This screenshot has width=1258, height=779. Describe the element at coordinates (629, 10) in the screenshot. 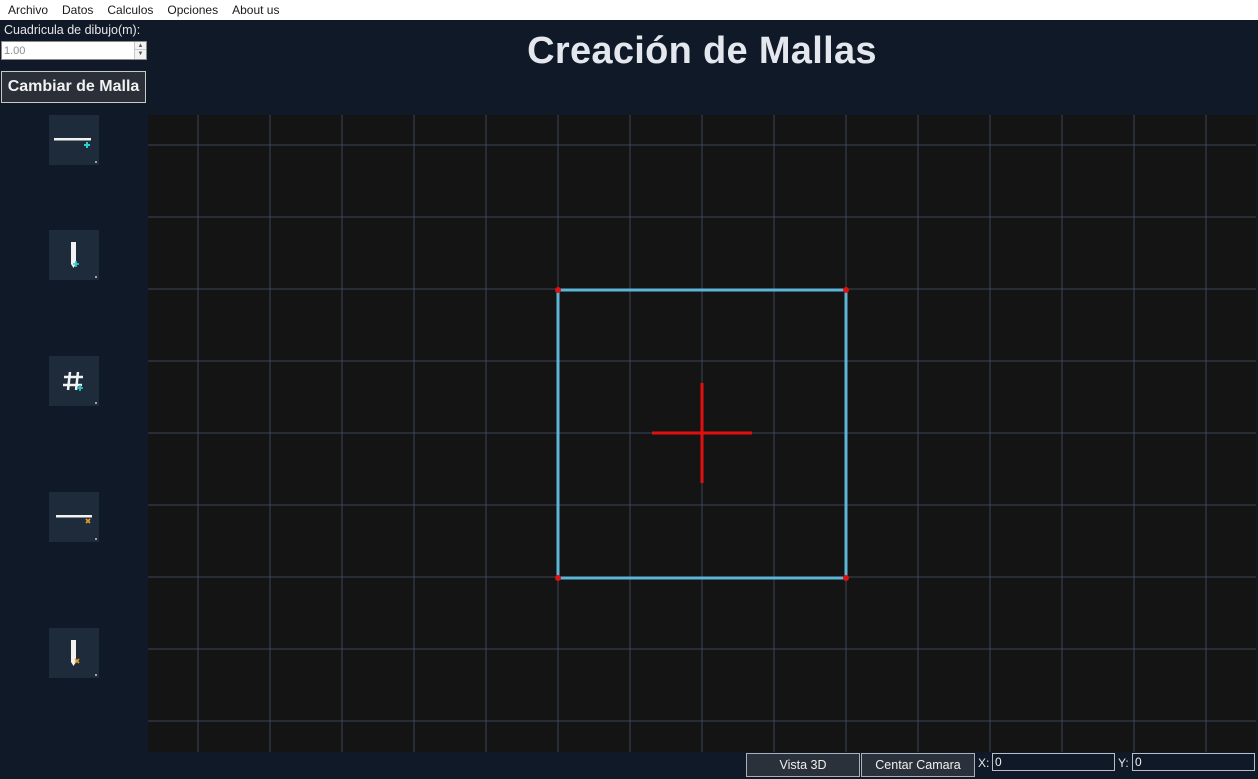

I see `menu-bar: Archivo Datos Calculos Opciones About us` at that location.